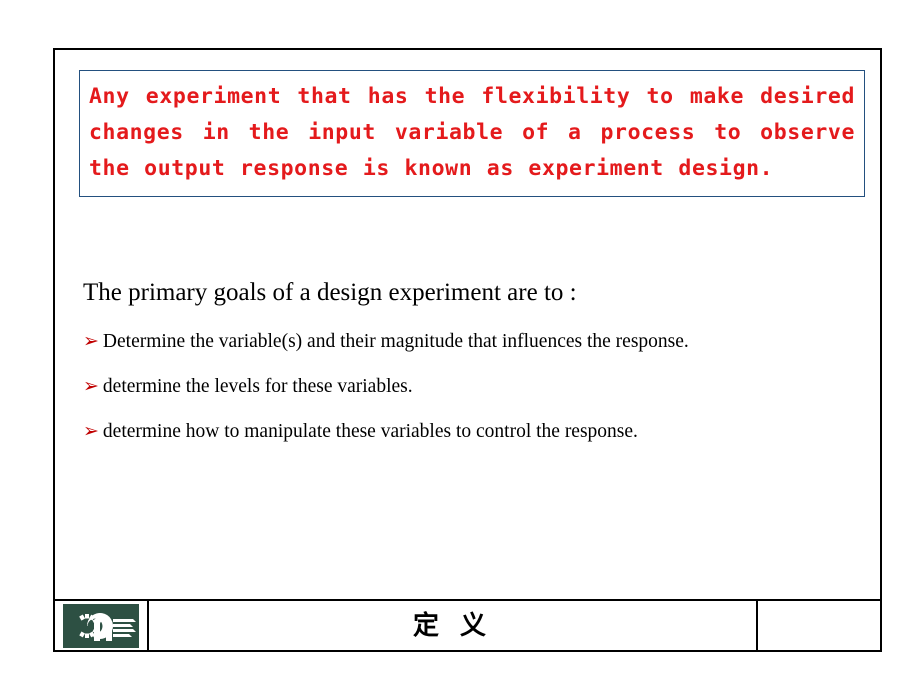 This screenshot has width=920, height=690. I want to click on footer-logo-cell, so click(102, 625).